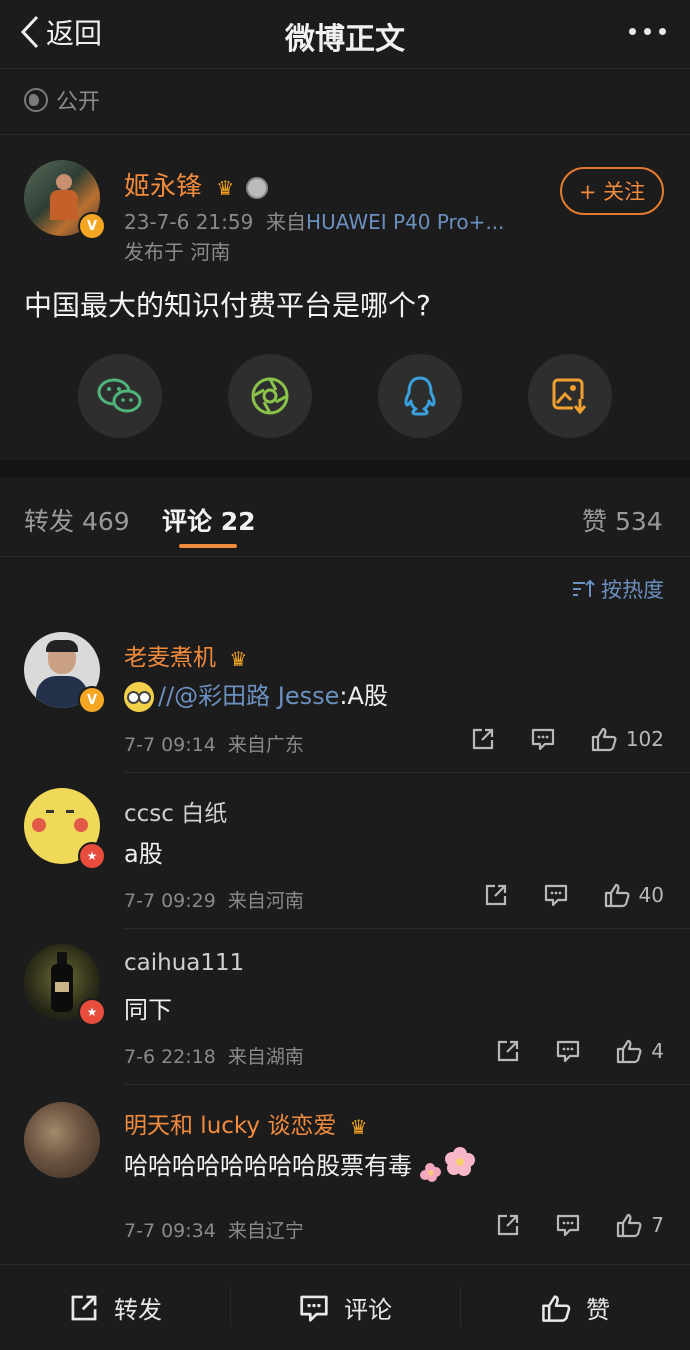 The image size is (690, 1350). I want to click on comment-time: 7-6 22:18, so click(170, 1057).